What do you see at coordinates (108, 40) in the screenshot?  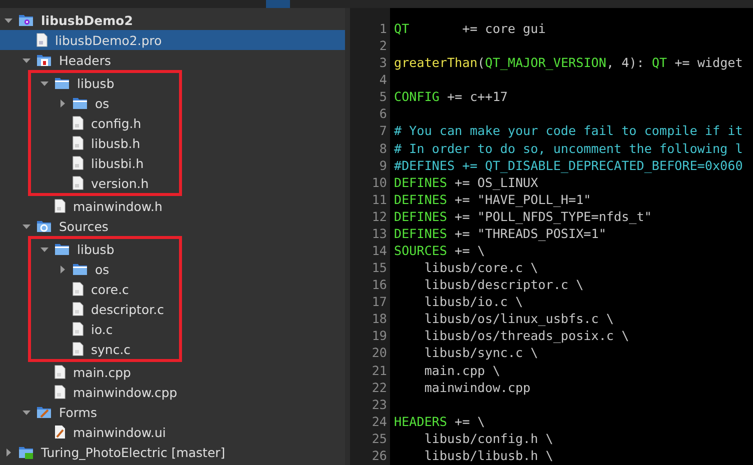 I see `item-label: libusbDemo2.pro` at bounding box center [108, 40].